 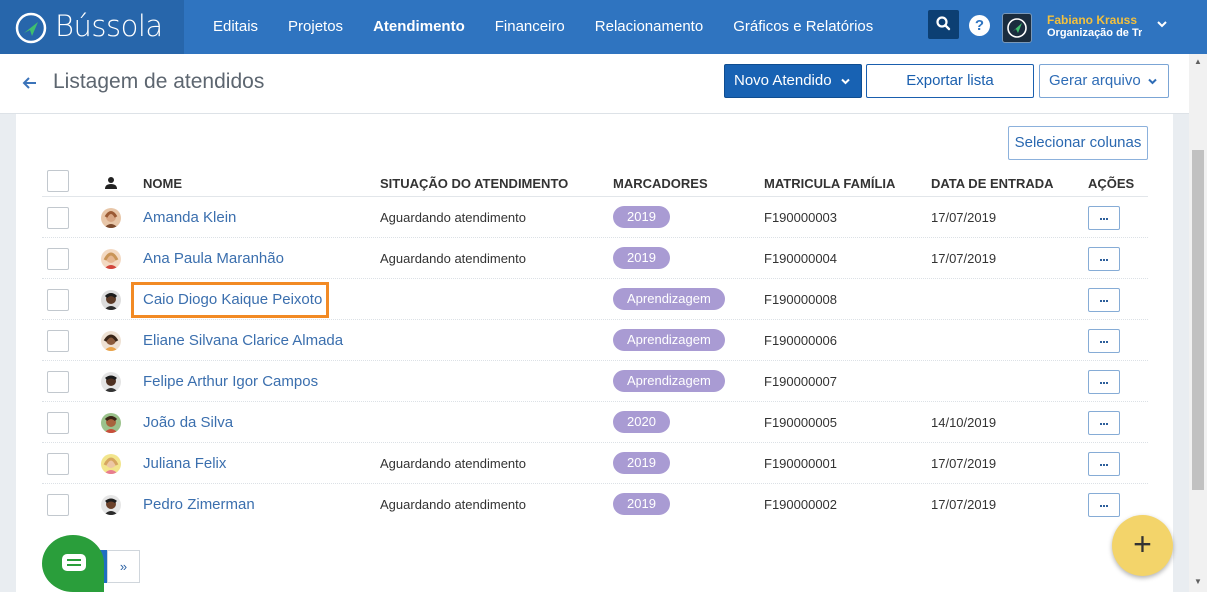 What do you see at coordinates (801, 340) in the screenshot?
I see `matricula-cell: F190000006` at bounding box center [801, 340].